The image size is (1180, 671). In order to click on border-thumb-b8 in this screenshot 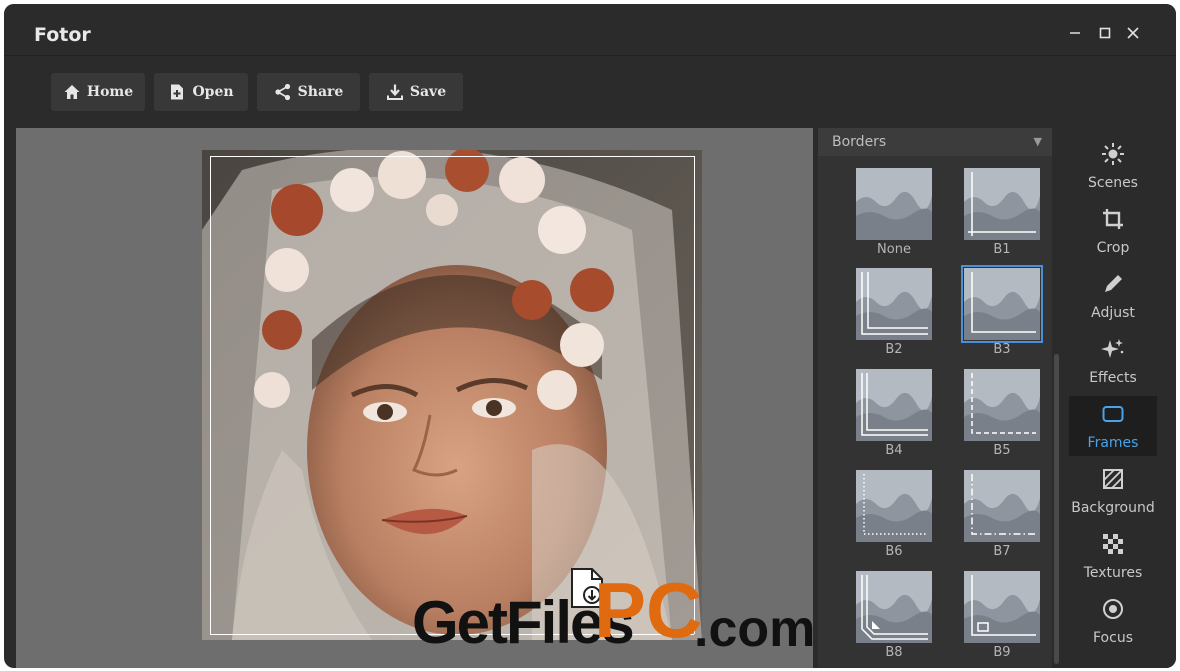, I will do `click(894, 607)`.